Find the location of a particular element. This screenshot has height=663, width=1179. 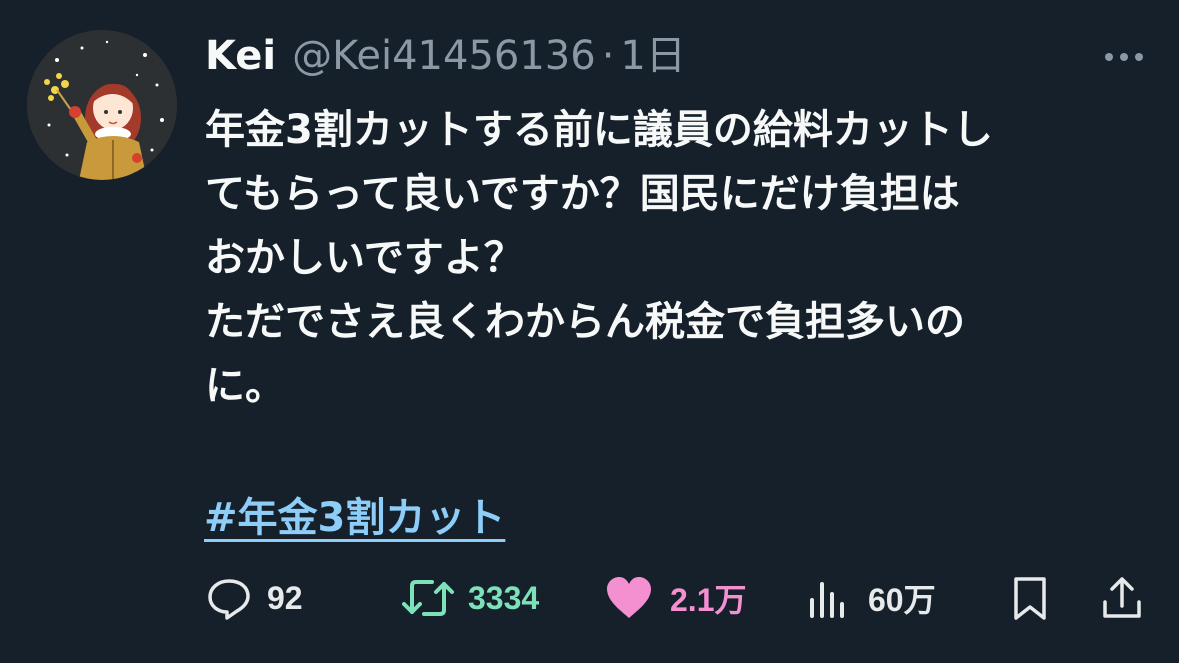

share-icon is located at coordinates (1122, 597).